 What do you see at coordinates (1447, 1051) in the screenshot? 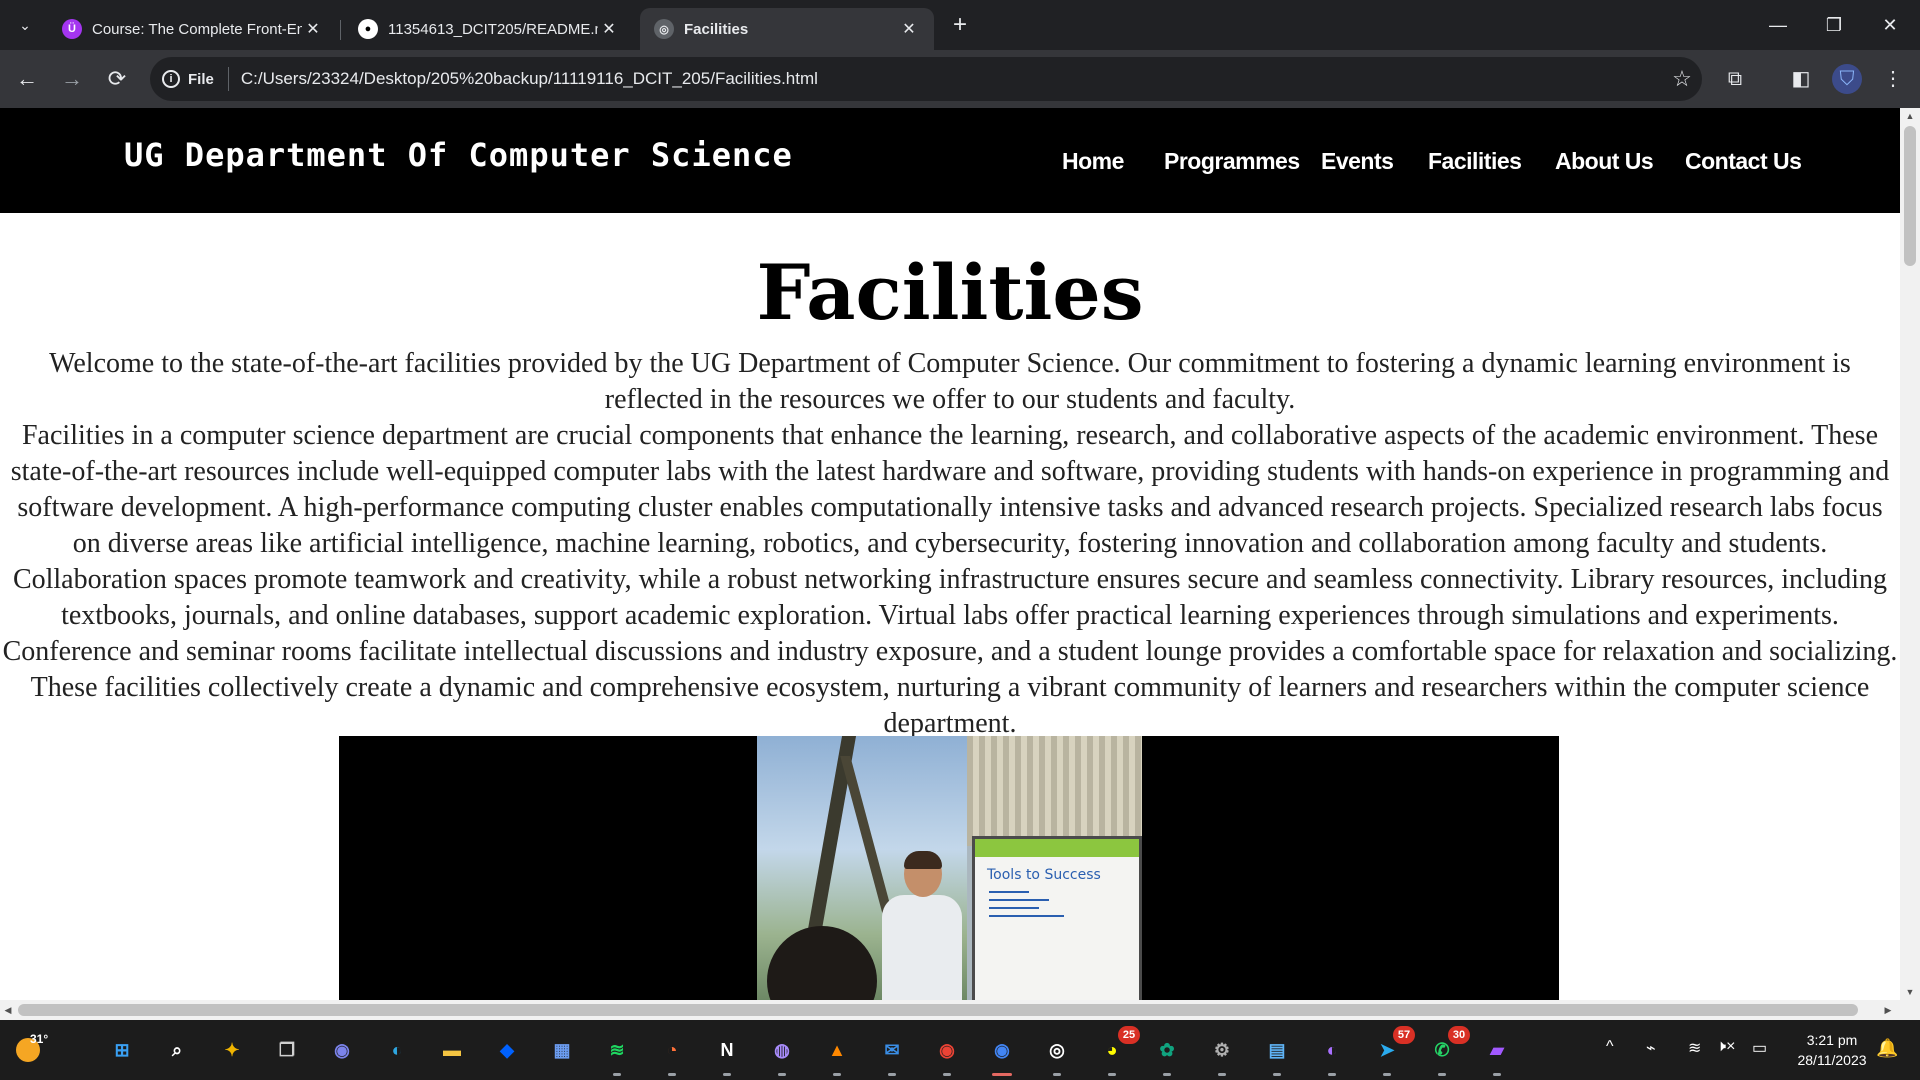
I see `whatsapp-icon: ✆ 30` at bounding box center [1447, 1051].